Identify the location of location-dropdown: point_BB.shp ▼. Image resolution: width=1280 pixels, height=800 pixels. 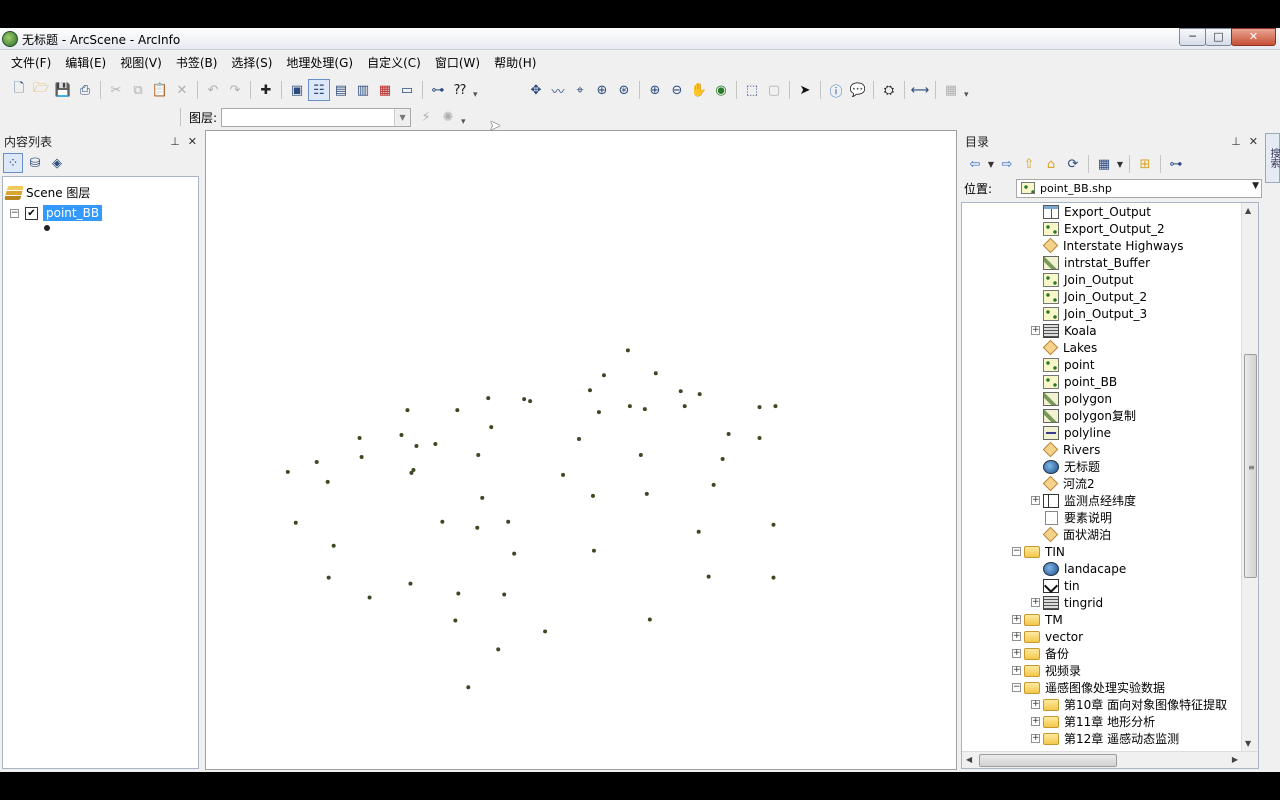
(1139, 188).